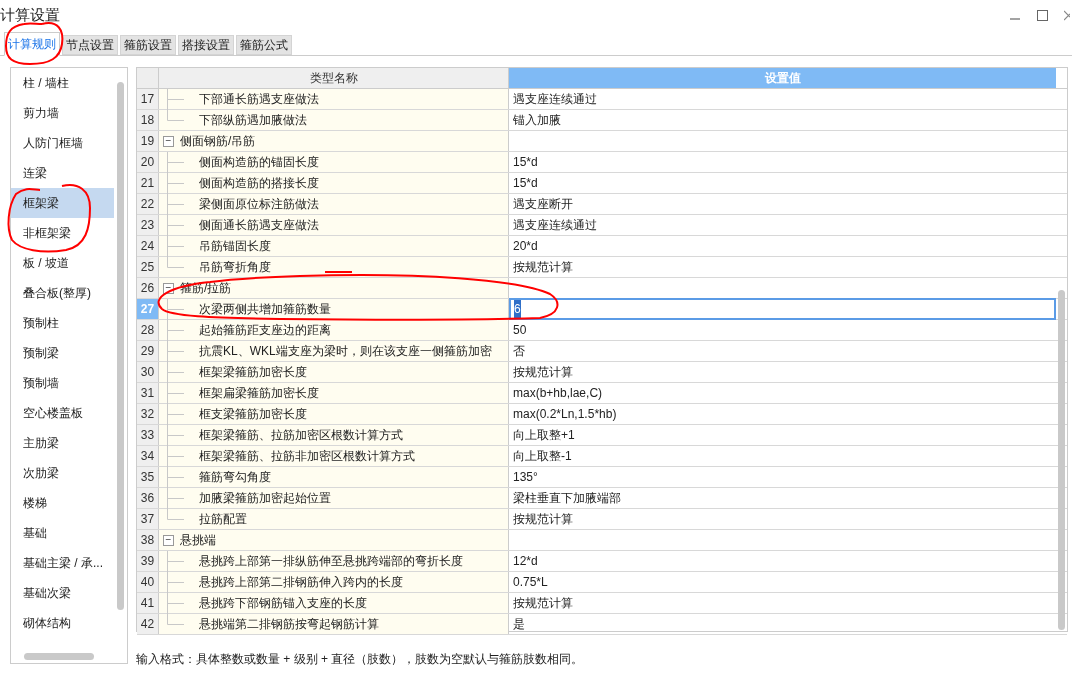  I want to click on setting-name: 侧面构造筋的搭接长度, so click(259, 183).